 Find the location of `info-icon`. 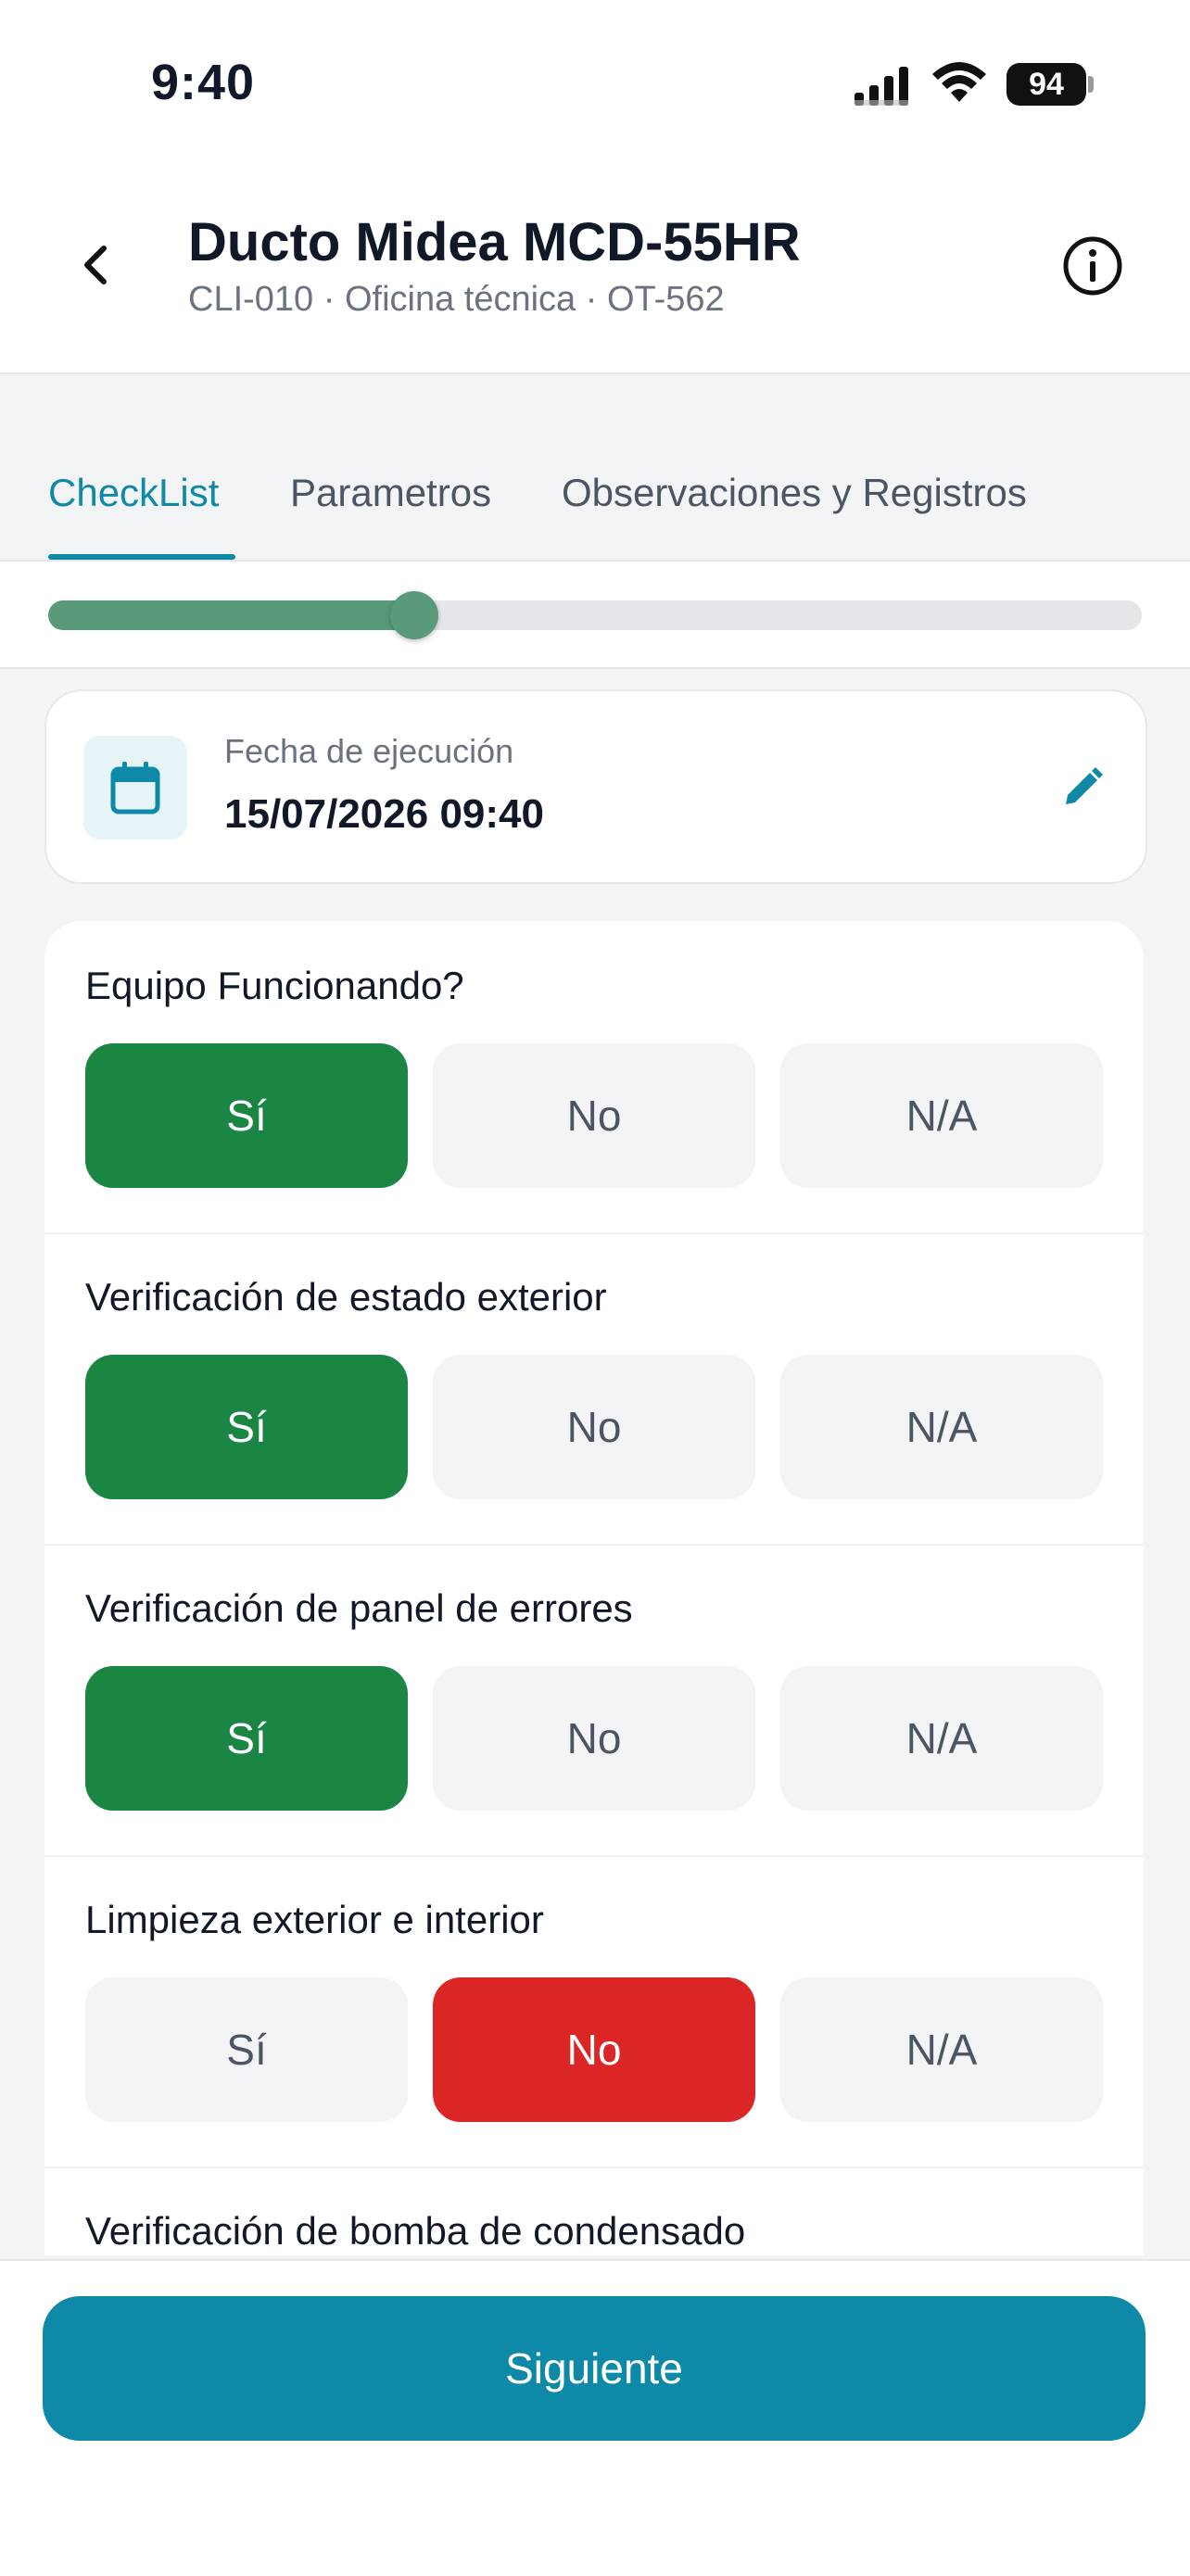

info-icon is located at coordinates (1092, 266).